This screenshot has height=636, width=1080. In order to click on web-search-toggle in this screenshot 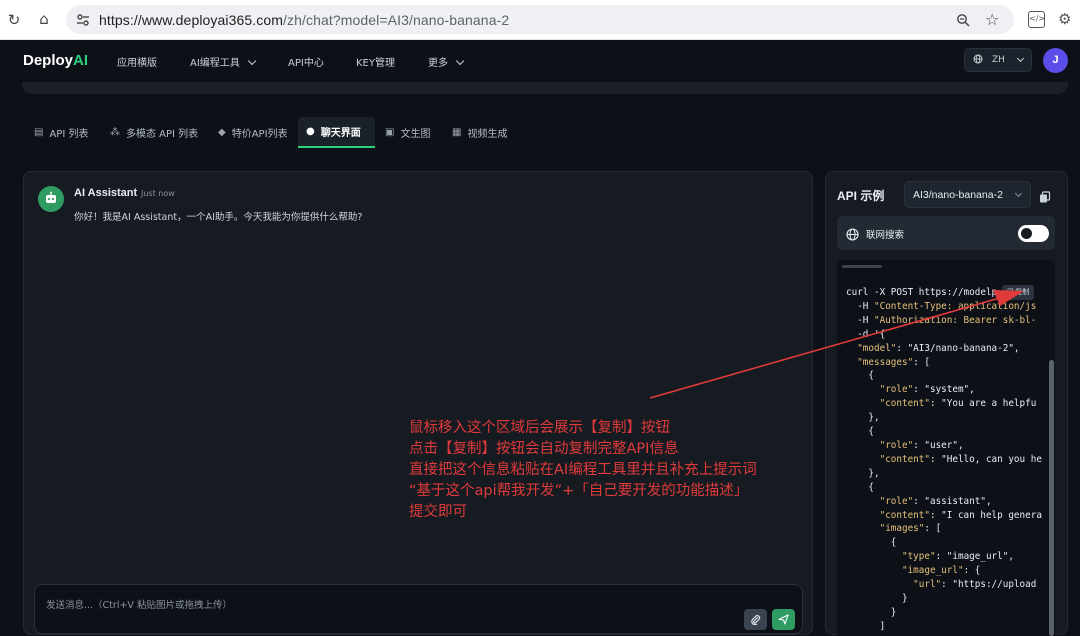, I will do `click(1033, 233)`.